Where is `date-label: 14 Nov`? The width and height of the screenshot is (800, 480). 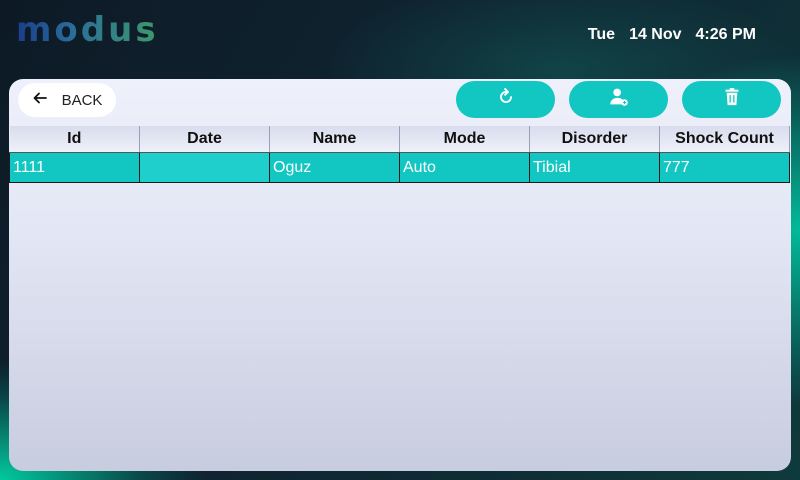 date-label: 14 Nov is located at coordinates (655, 34).